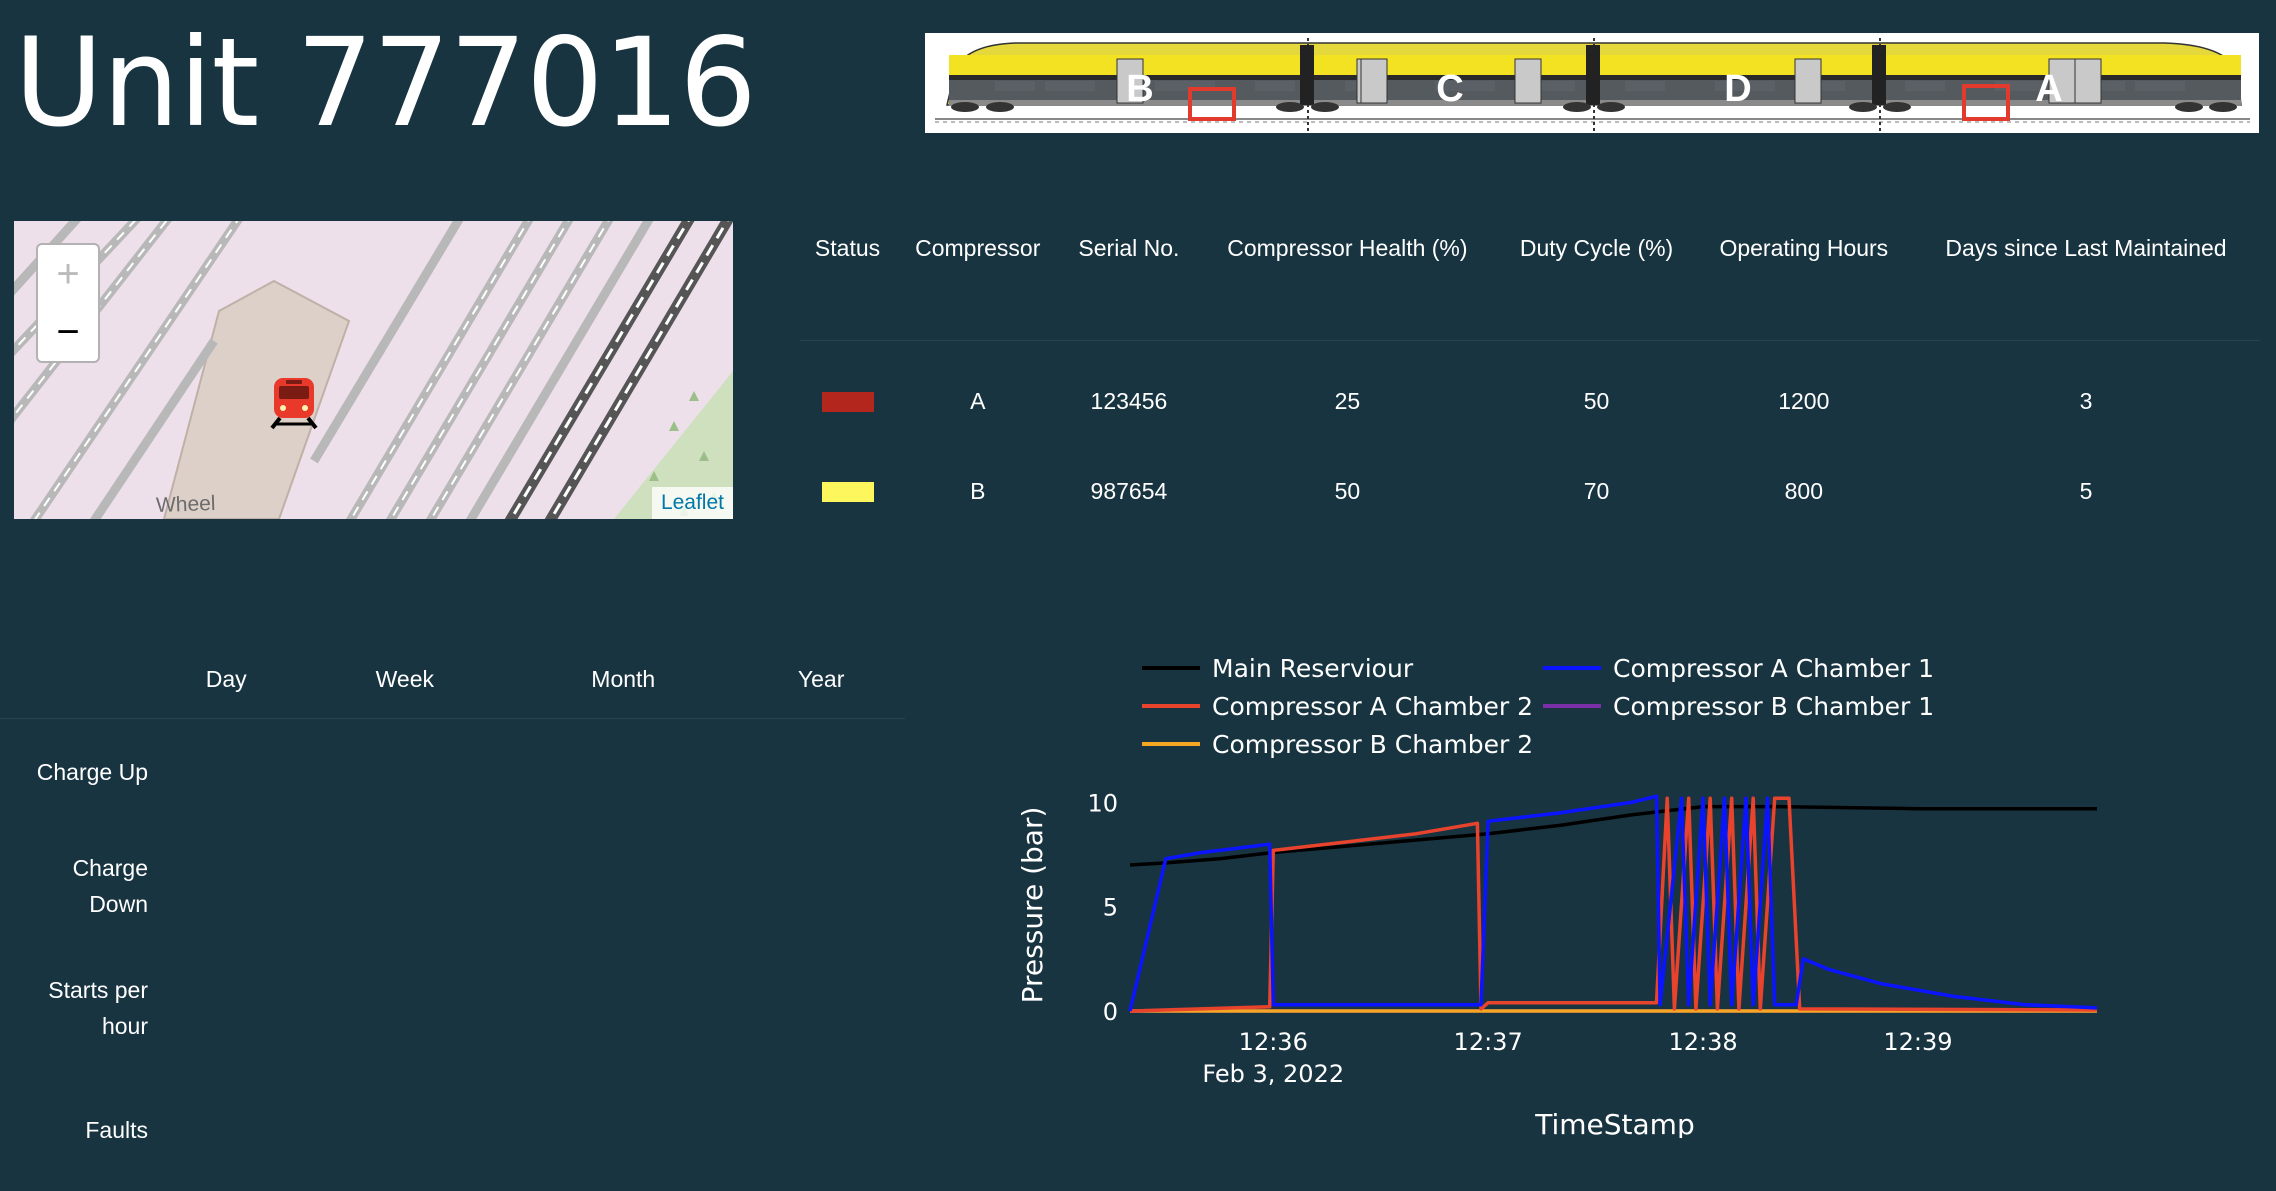  What do you see at coordinates (1273, 1042) in the screenshot?
I see `x-tick-label: 12:36` at bounding box center [1273, 1042].